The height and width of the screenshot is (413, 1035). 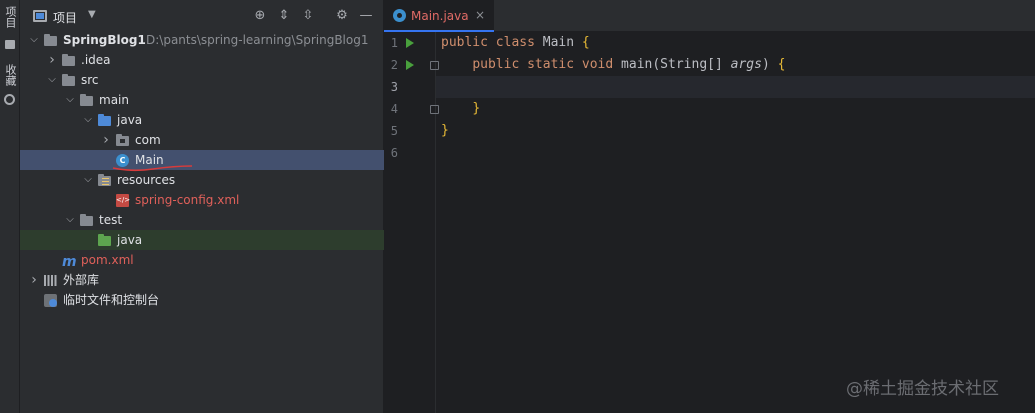 What do you see at coordinates (202, 260) in the screenshot?
I see `tree-item: m pom.xml` at bounding box center [202, 260].